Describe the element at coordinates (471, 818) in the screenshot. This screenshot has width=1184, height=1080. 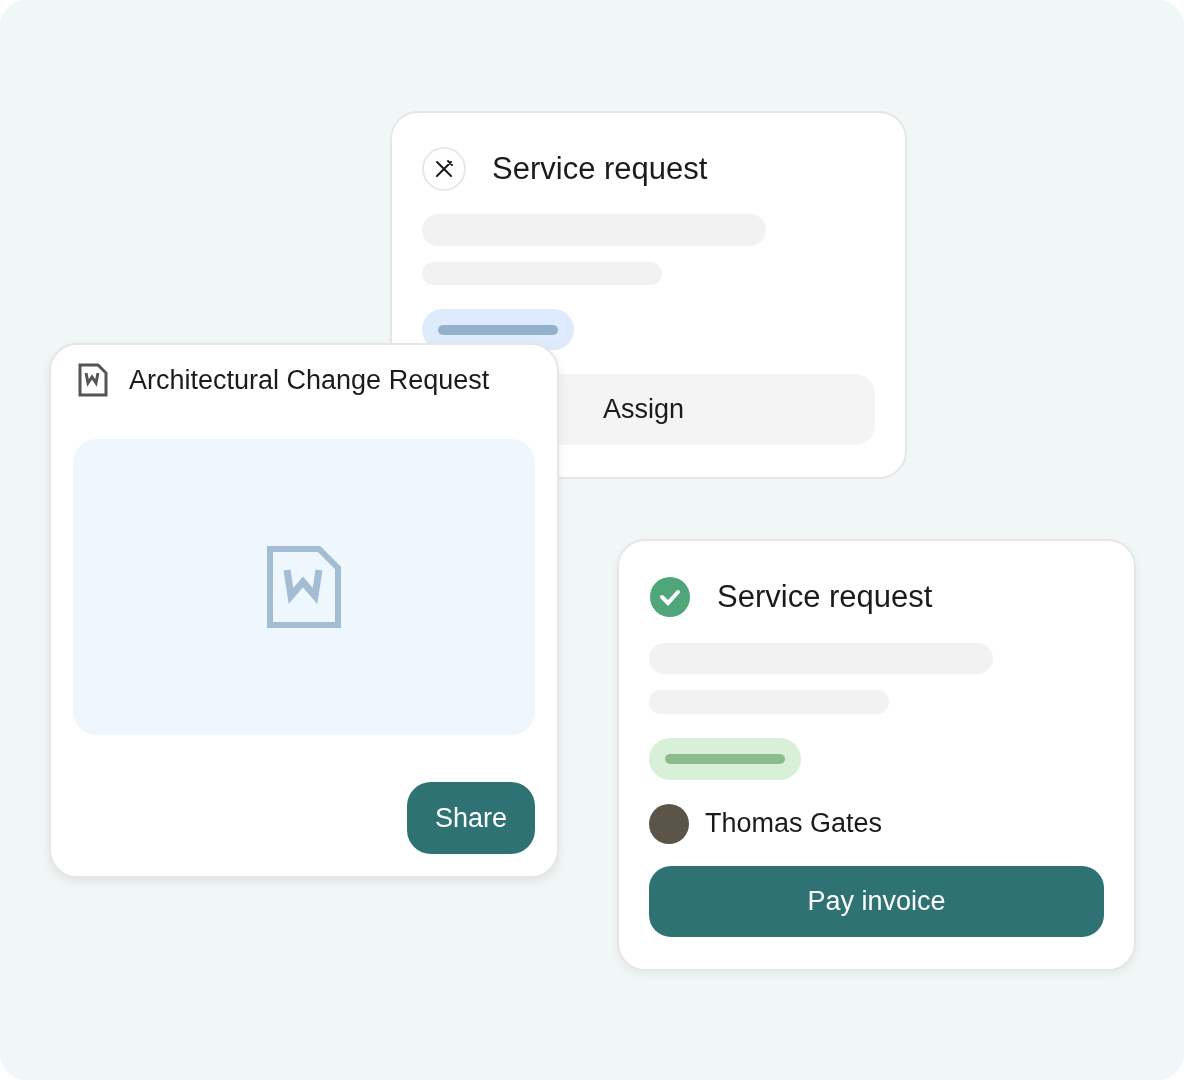
I see `share-button: Share` at that location.